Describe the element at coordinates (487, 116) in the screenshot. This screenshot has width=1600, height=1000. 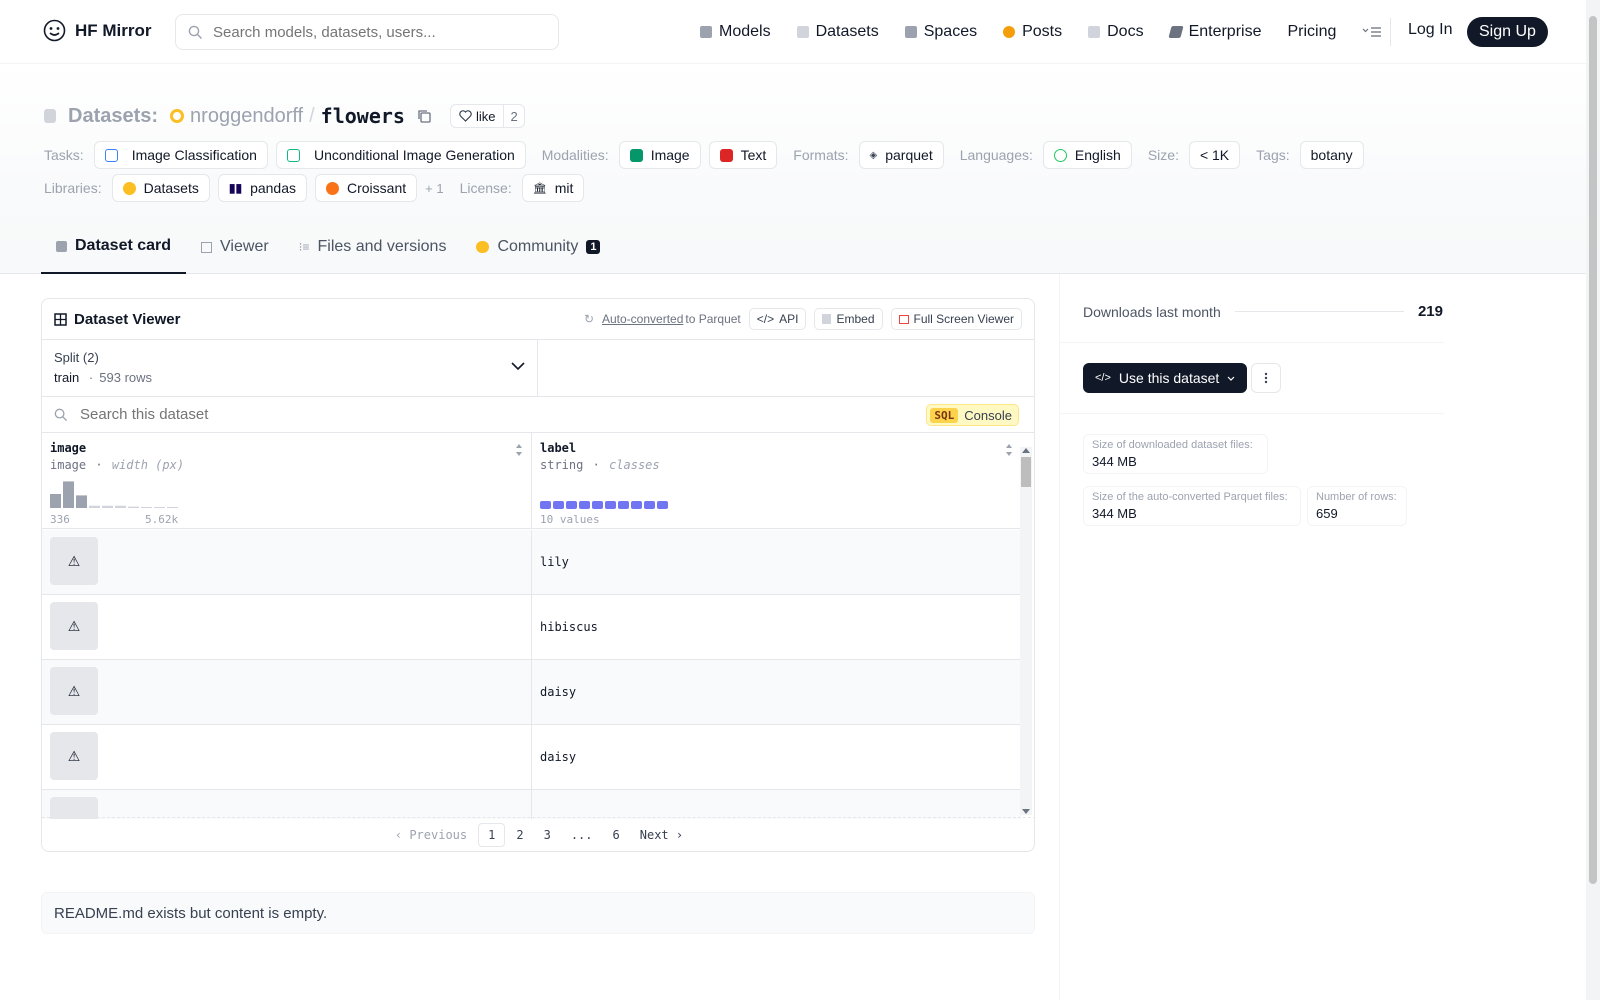
I see `like-button: like 2` at that location.